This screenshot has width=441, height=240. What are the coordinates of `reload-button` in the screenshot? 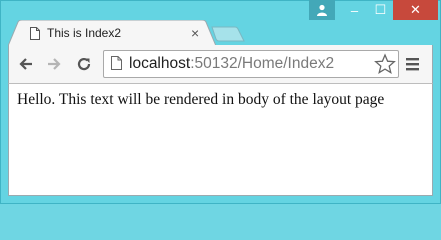 It's located at (84, 64).